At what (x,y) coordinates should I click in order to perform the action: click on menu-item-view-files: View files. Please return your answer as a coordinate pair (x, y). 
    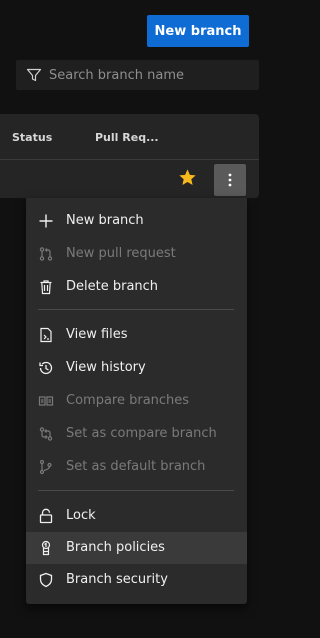
    Looking at the image, I should click on (136, 335).